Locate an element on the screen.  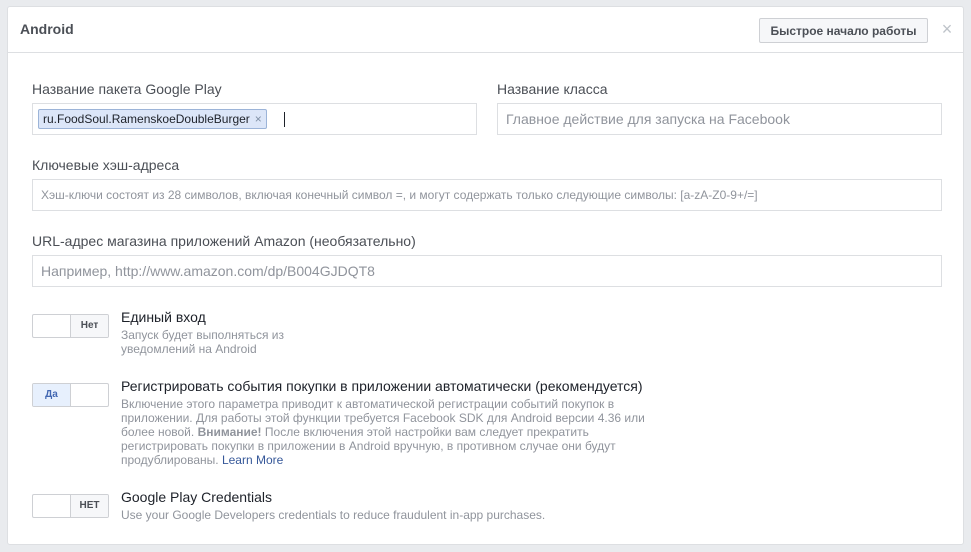
class-name-input: Главное действие для запуска на Facebook is located at coordinates (719, 119).